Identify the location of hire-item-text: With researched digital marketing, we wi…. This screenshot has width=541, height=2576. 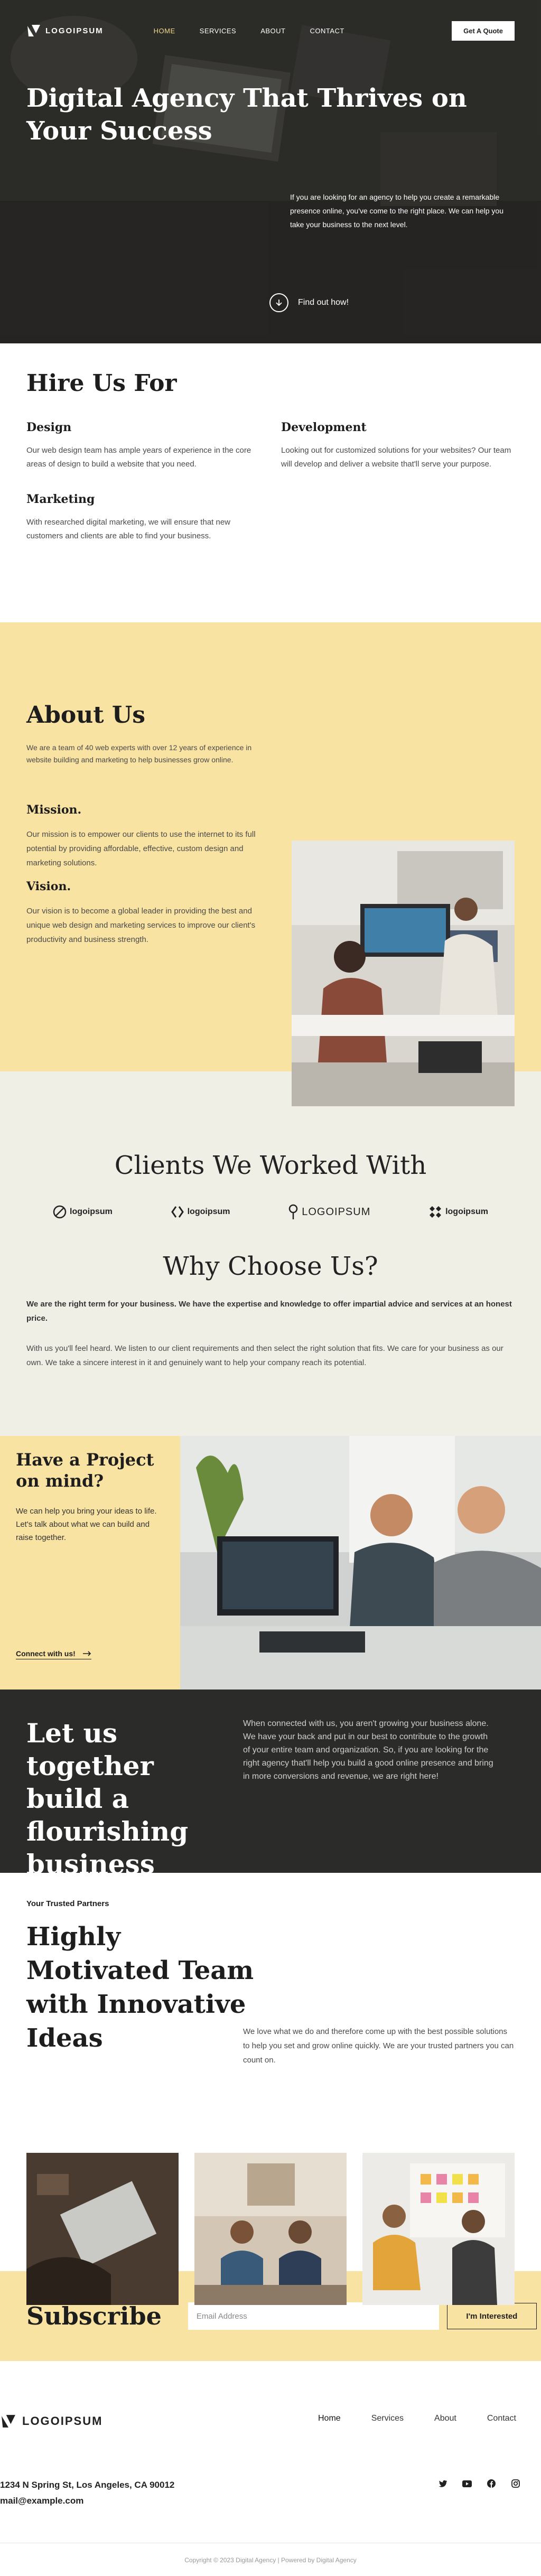
(128, 529).